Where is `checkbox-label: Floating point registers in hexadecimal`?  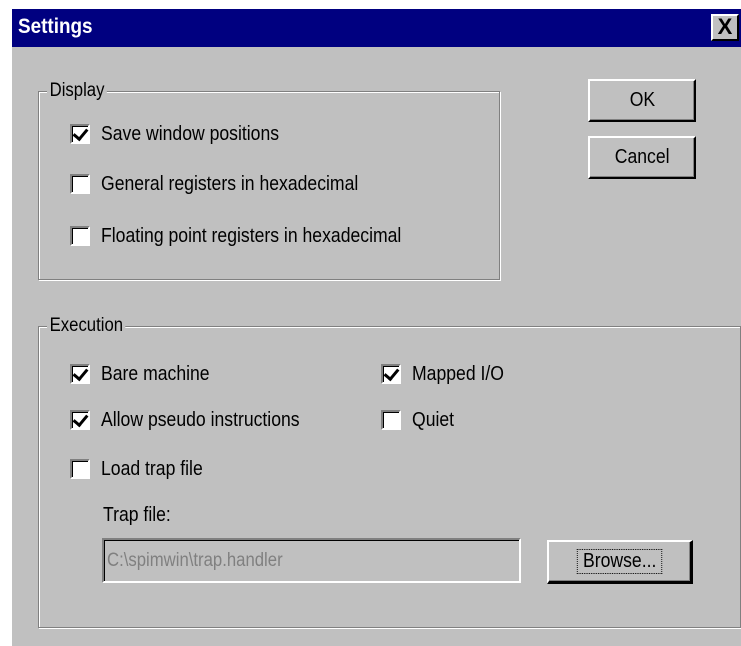 checkbox-label: Floating point registers in hexadecimal is located at coordinates (251, 235).